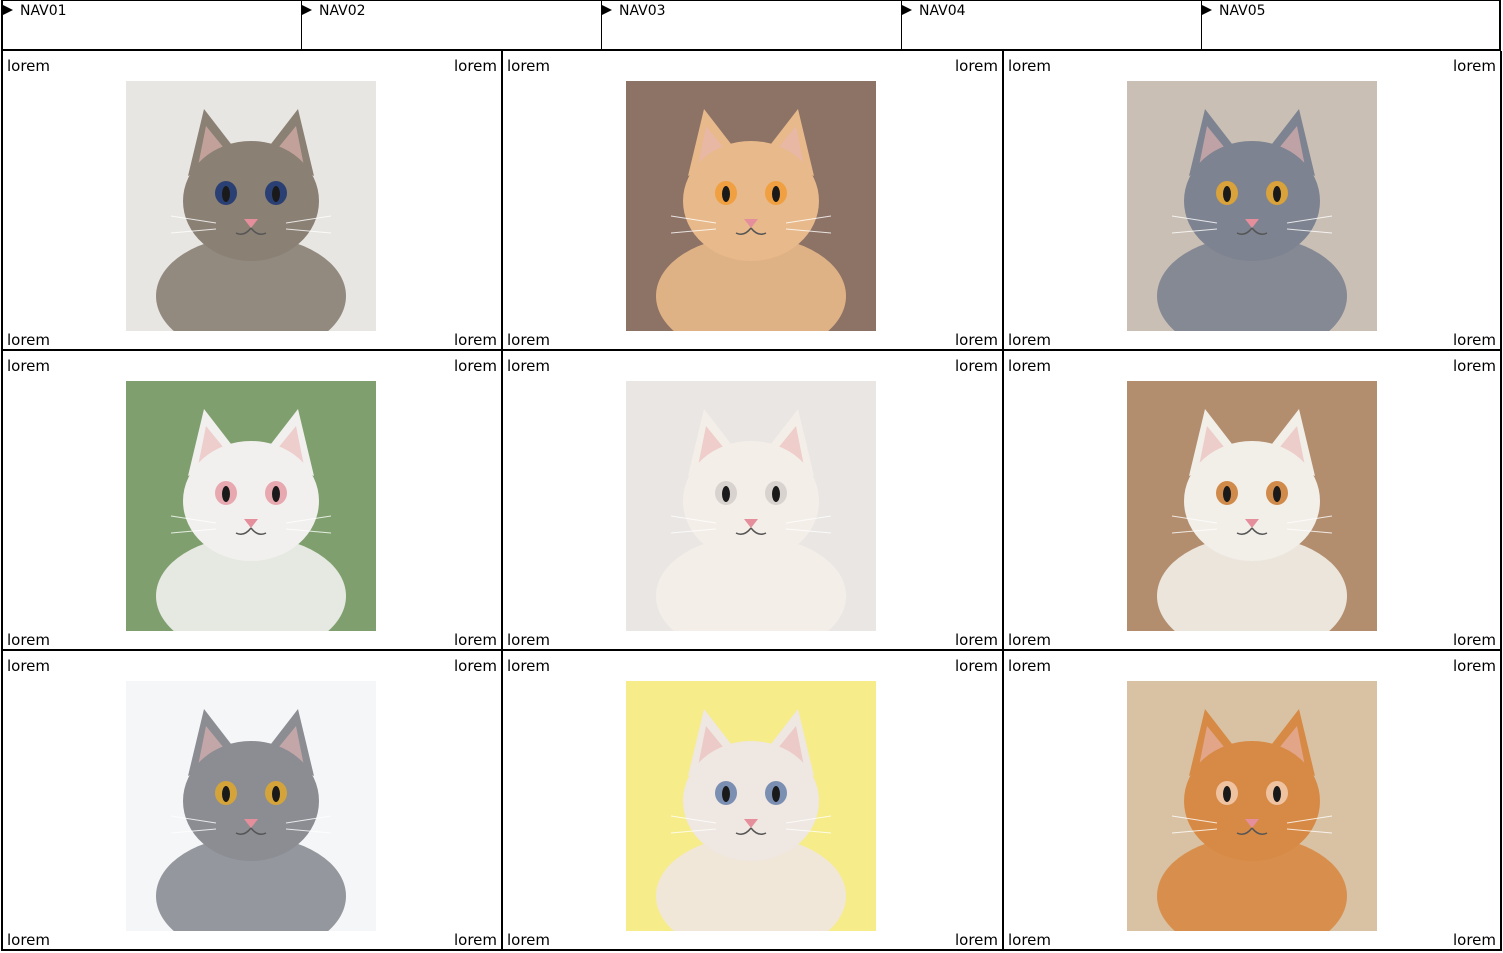 This screenshot has width=1503, height=953. I want to click on nav-item-2: NAV02, so click(451, 25).